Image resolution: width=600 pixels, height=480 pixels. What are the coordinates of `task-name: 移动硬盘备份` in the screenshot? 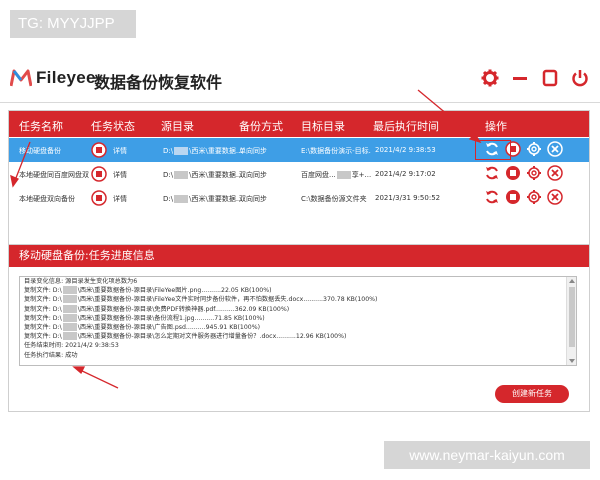 It's located at (40, 151).